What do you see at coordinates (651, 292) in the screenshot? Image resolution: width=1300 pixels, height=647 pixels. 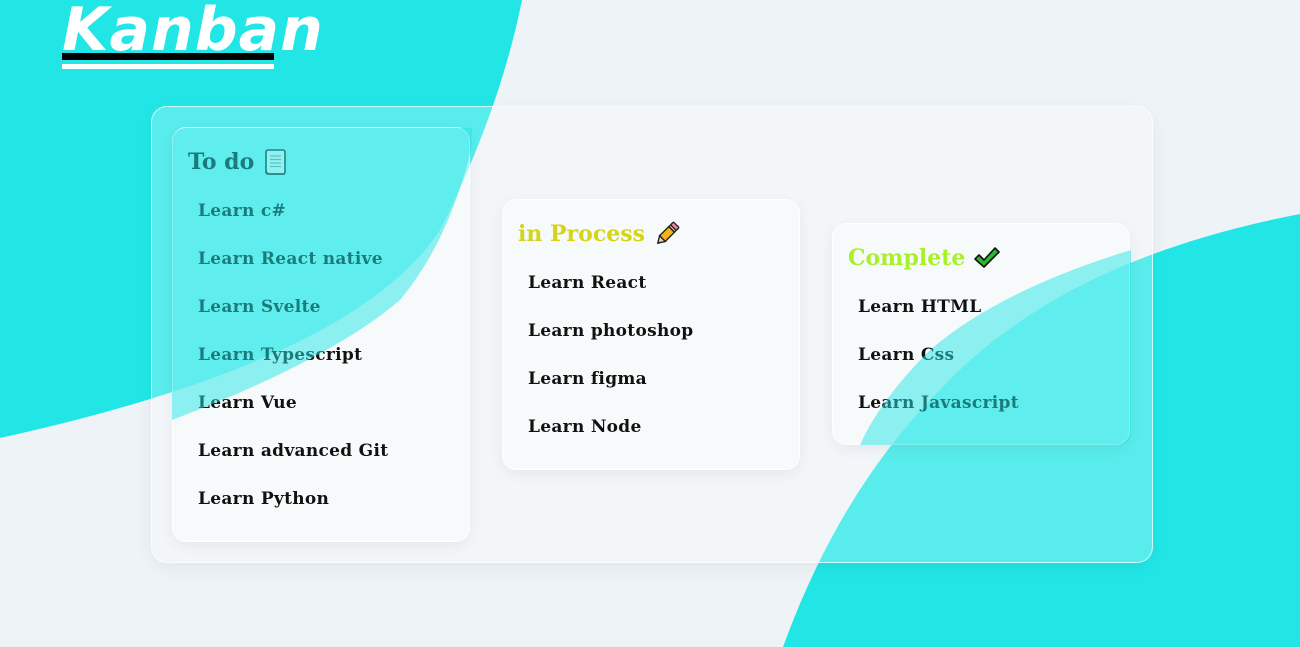 I see `process-item: Learn React` at bounding box center [651, 292].